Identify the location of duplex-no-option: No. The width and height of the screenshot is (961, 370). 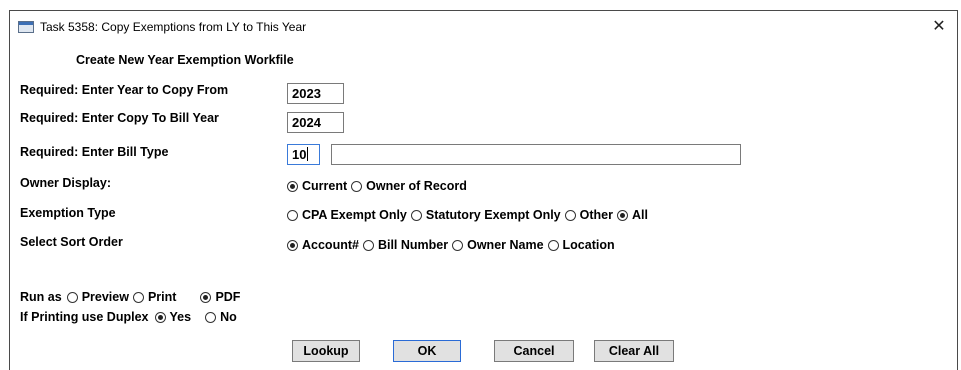
(221, 317).